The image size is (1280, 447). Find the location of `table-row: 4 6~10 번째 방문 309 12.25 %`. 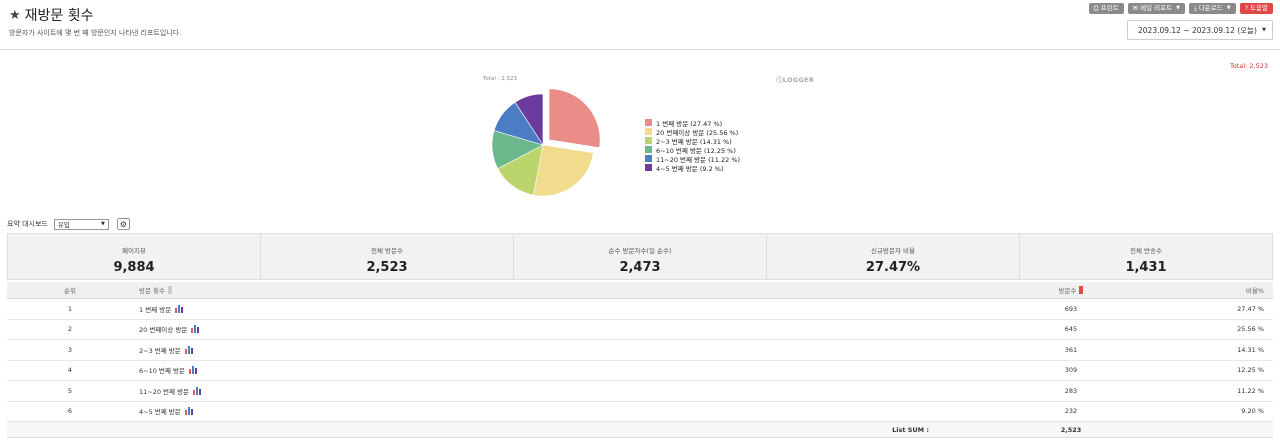

table-row: 4 6~10 번째 방문 309 12.25 % is located at coordinates (640, 371).